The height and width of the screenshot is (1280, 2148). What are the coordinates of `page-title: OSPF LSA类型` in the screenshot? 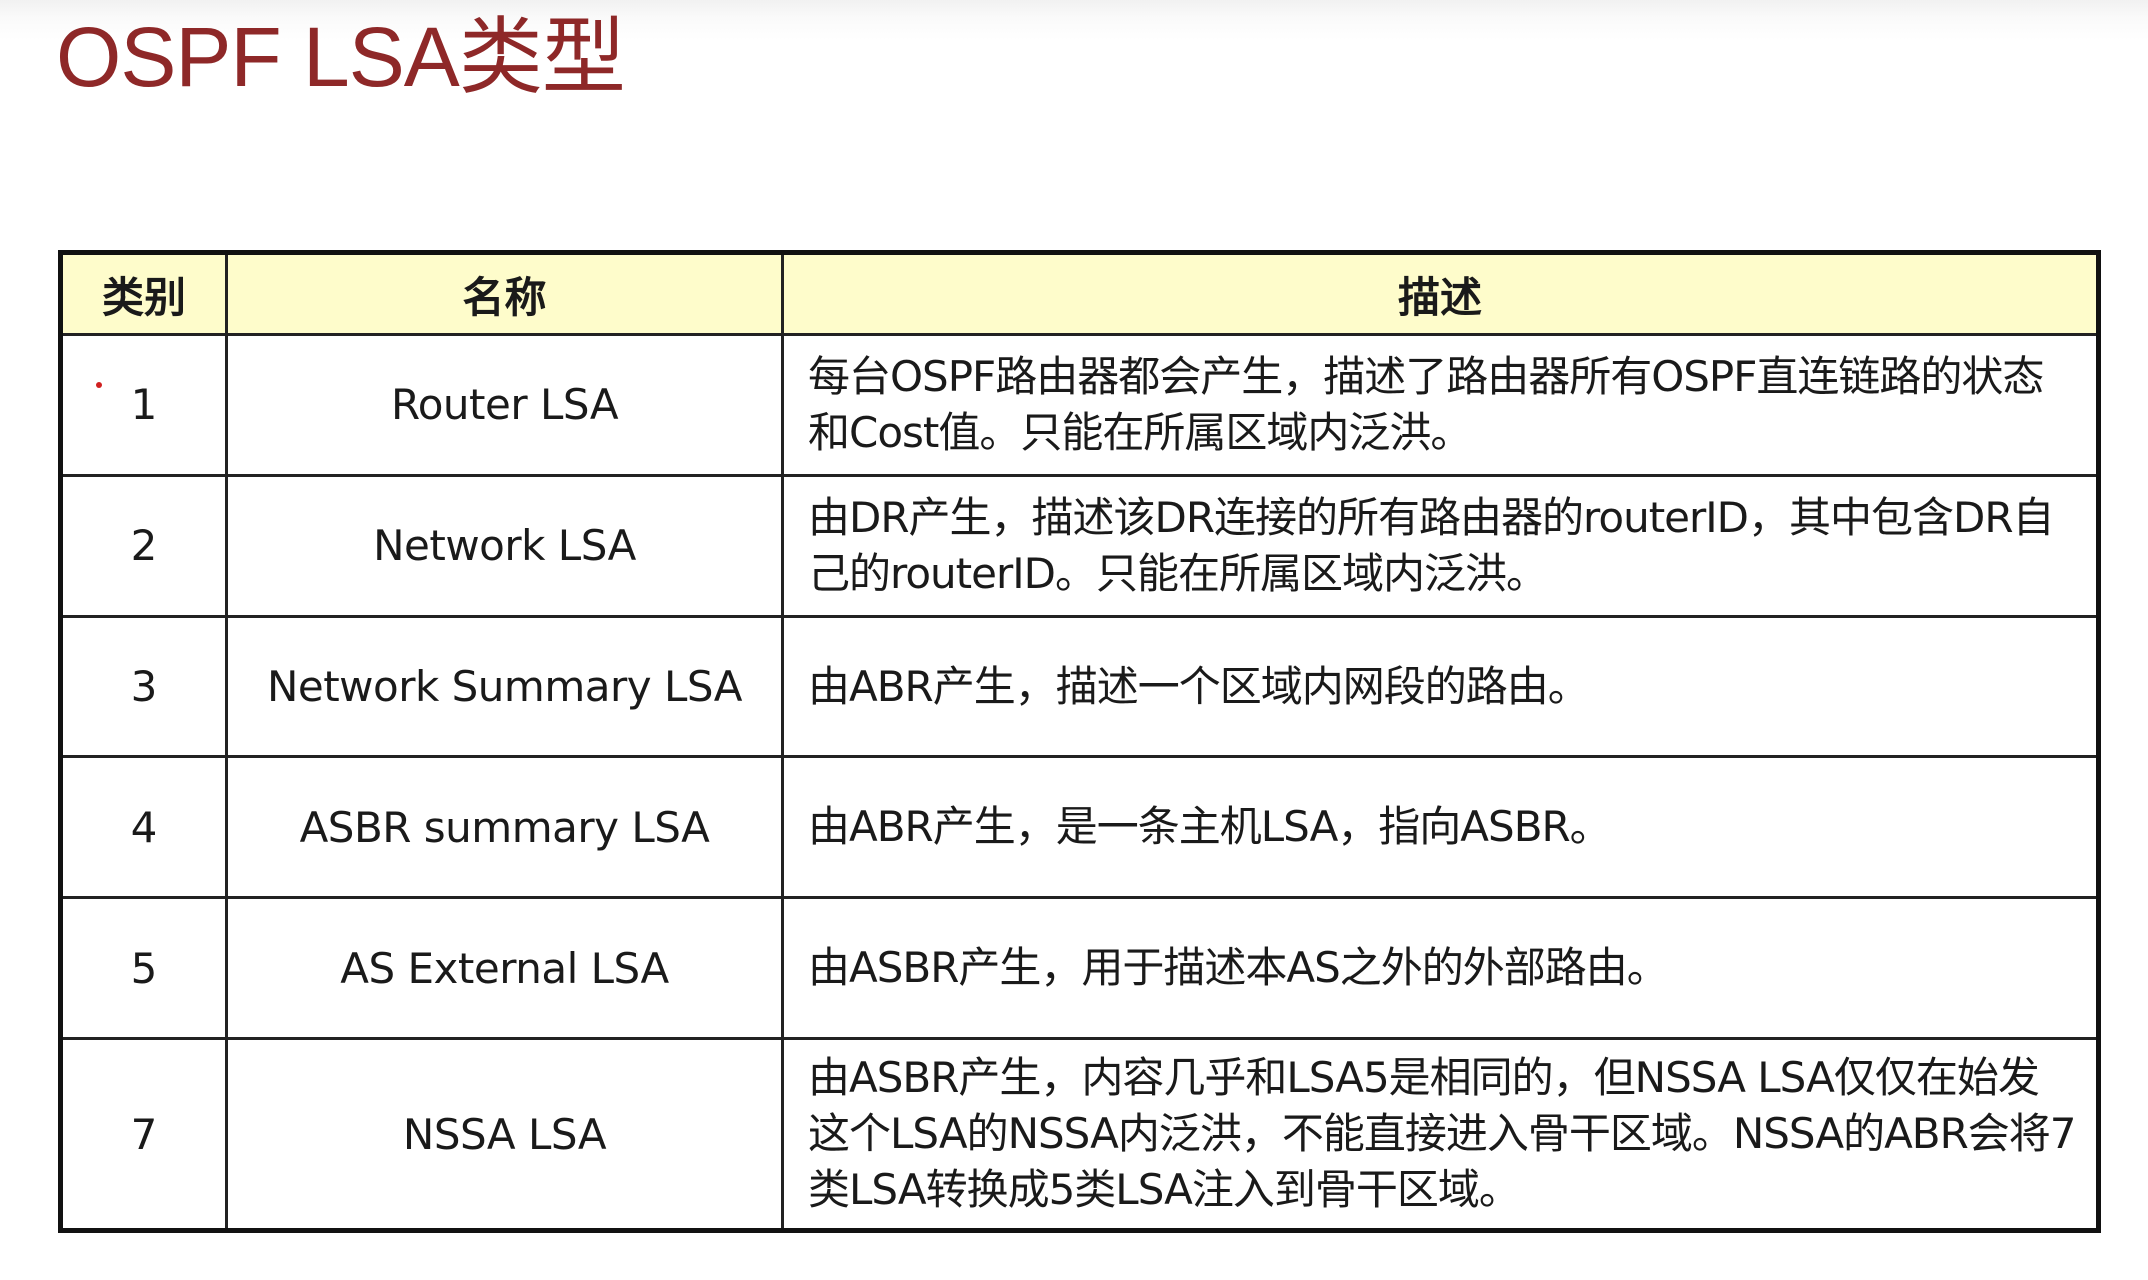 It's located at (341, 57).